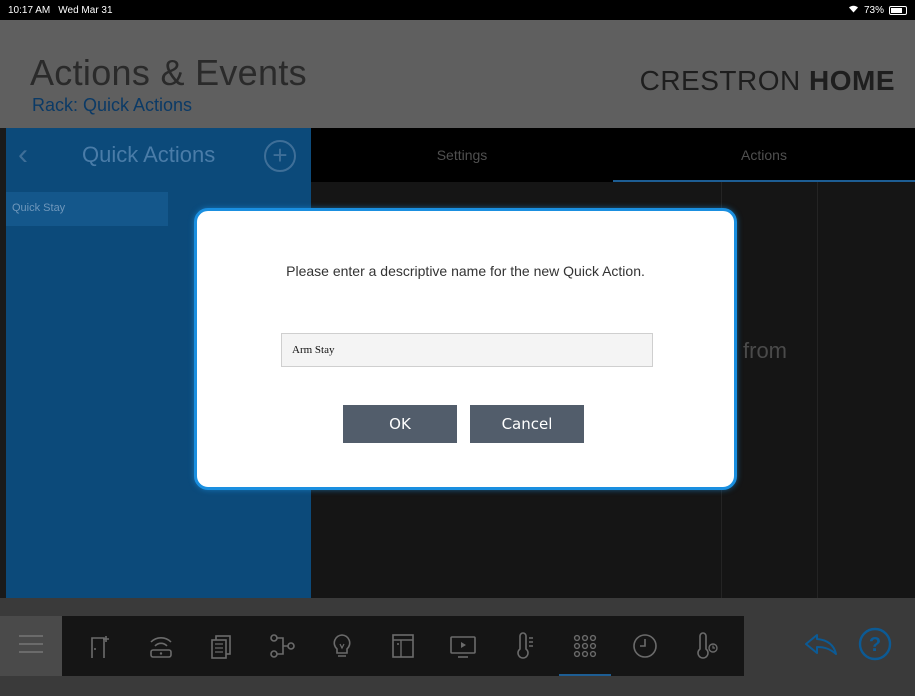  What do you see at coordinates (39, 208) in the screenshot?
I see `list-item-label: Quick Stay` at bounding box center [39, 208].